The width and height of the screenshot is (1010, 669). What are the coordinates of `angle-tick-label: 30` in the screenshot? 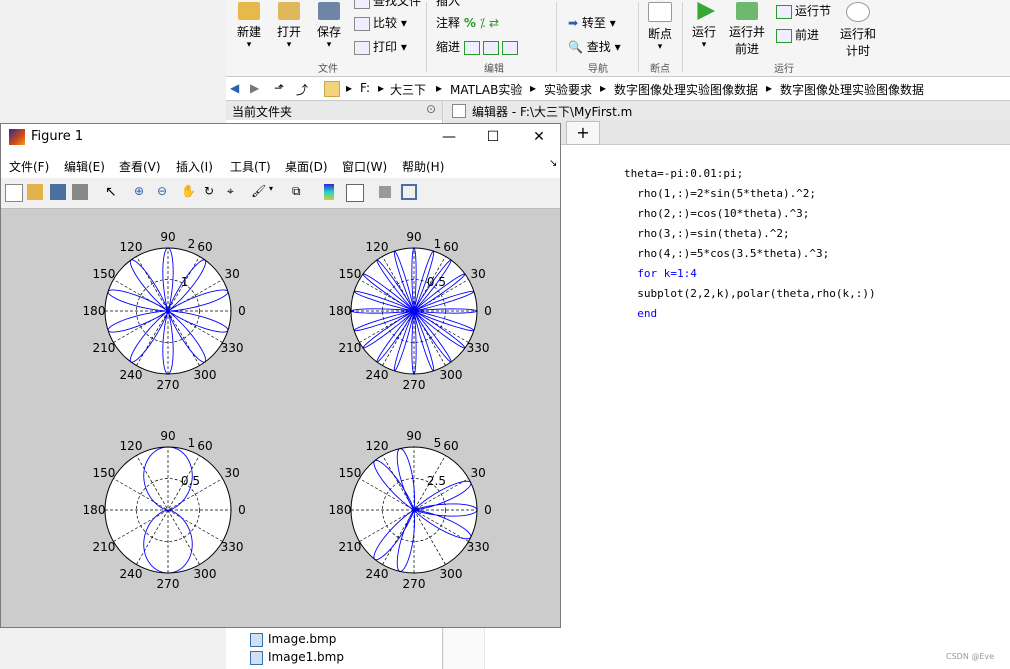 It's located at (477, 473).